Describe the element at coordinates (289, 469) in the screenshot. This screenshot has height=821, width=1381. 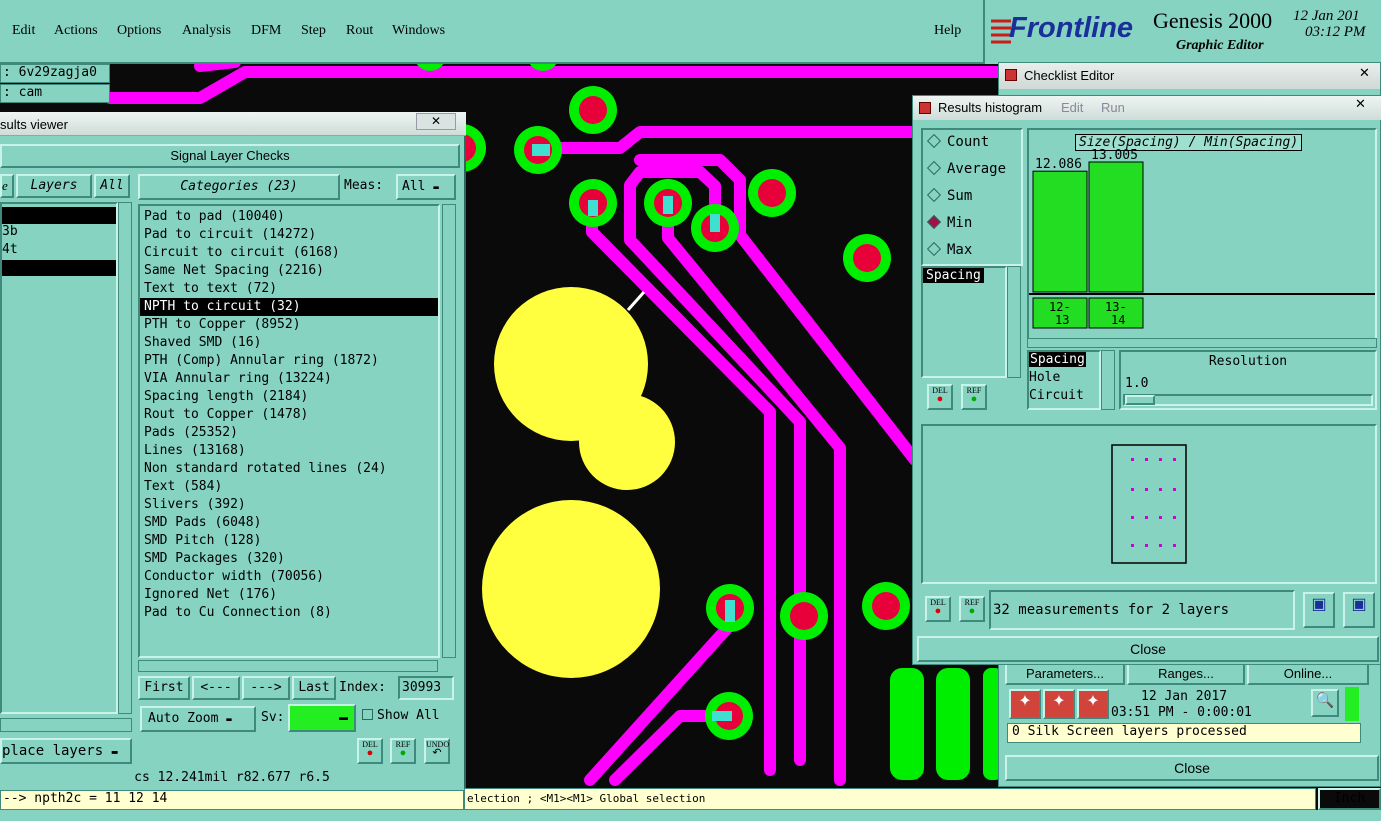
I see `category-item: Non standard rotated lines (24)` at that location.